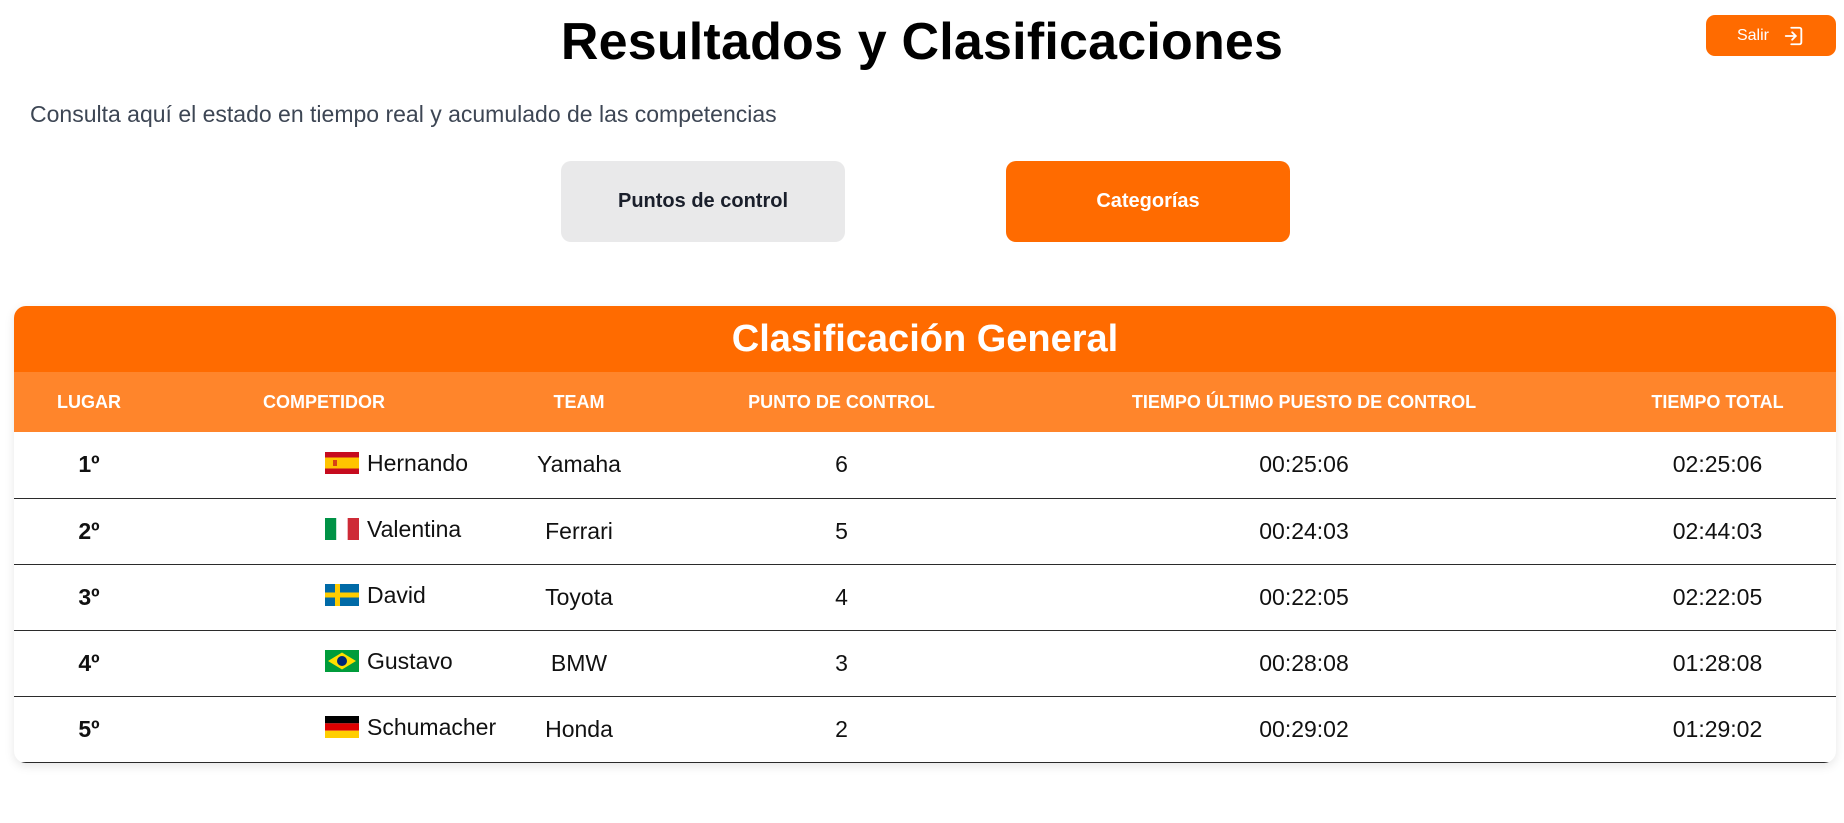 Image resolution: width=1844 pixels, height=823 pixels. What do you see at coordinates (1304, 464) in the screenshot?
I see `last-time-cell: 00:25:06` at bounding box center [1304, 464].